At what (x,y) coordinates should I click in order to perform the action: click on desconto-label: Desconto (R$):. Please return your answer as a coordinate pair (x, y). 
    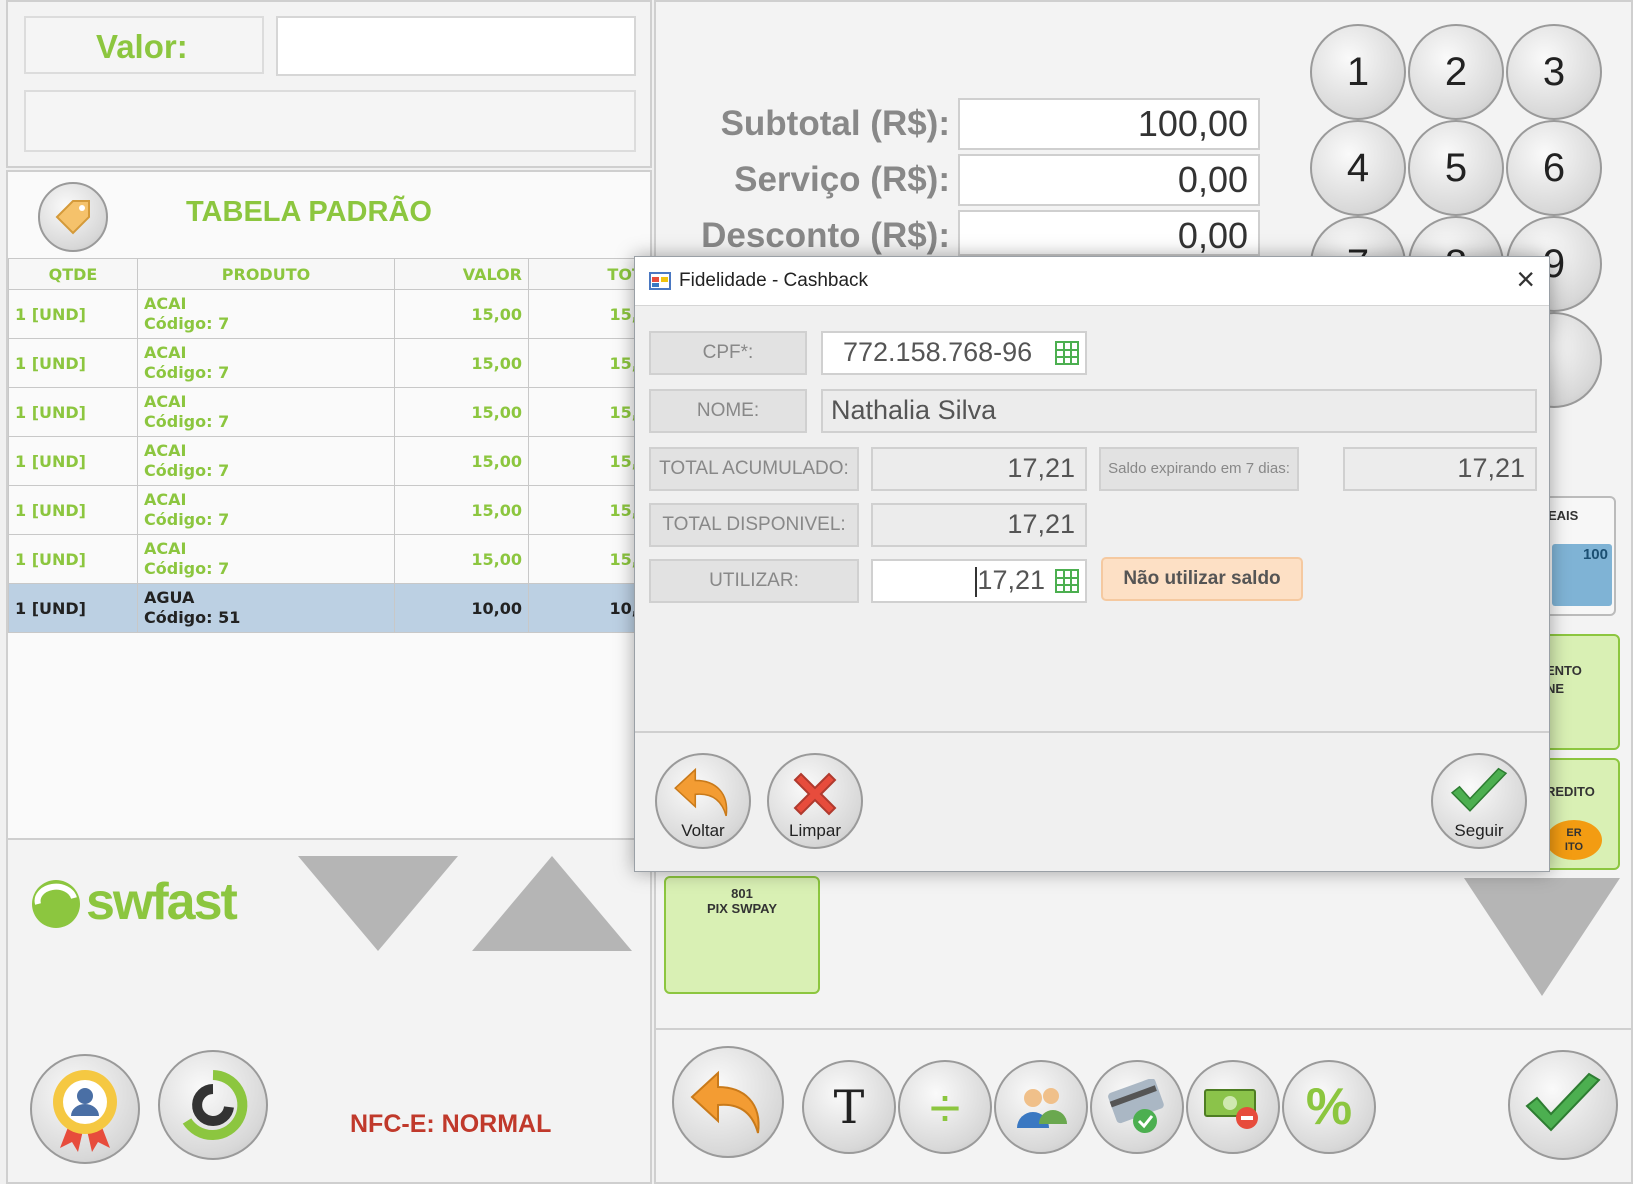
    Looking at the image, I should click on (825, 235).